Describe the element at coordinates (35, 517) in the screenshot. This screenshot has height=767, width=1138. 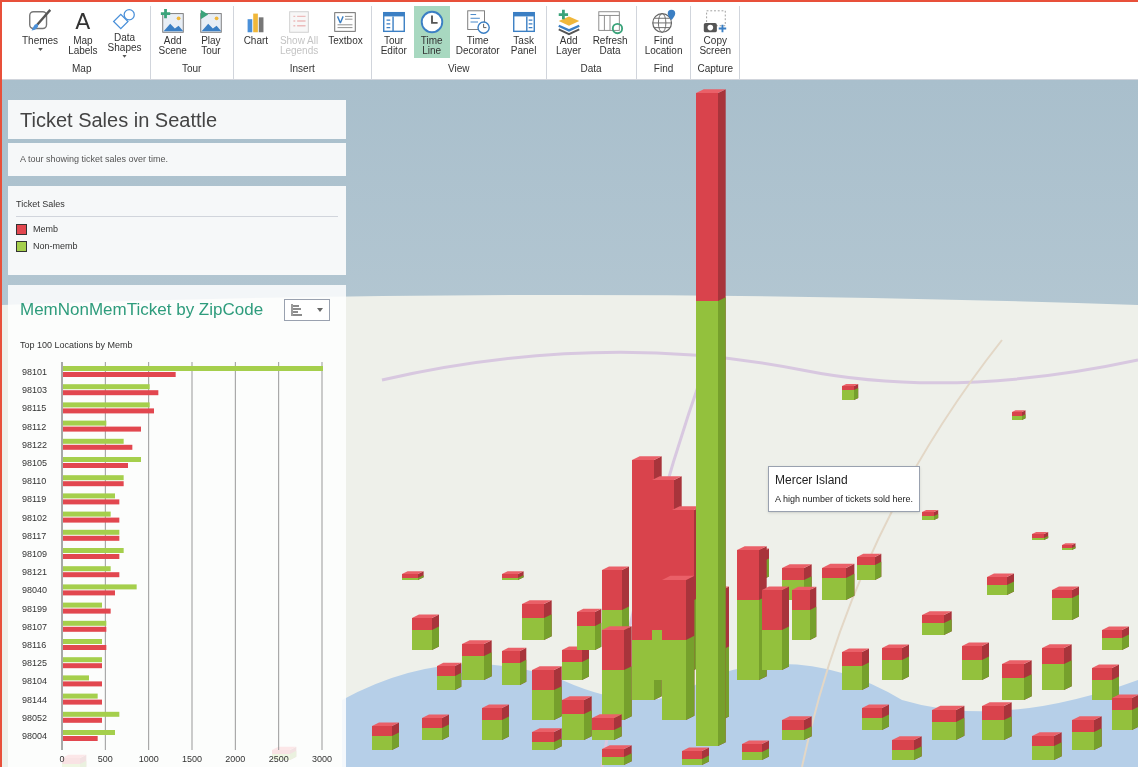
I see `category-label: 98102` at that location.